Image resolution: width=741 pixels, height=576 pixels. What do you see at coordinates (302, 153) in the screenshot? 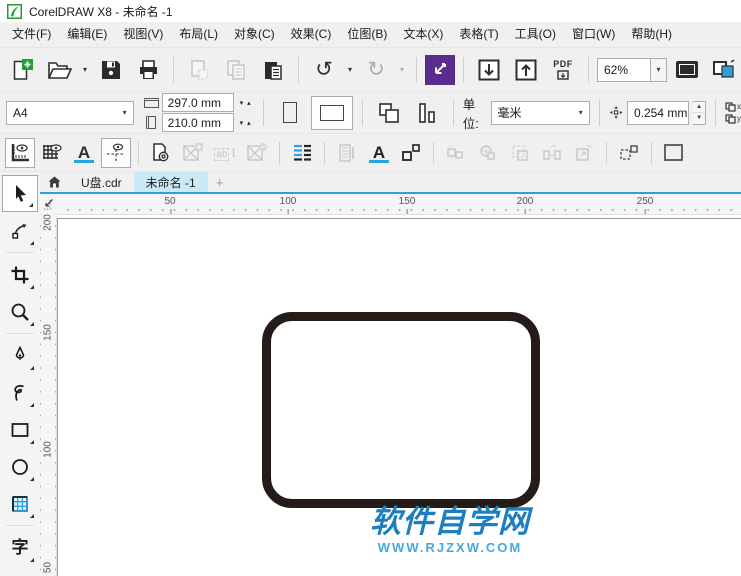
I see `text-columns-button` at bounding box center [302, 153].